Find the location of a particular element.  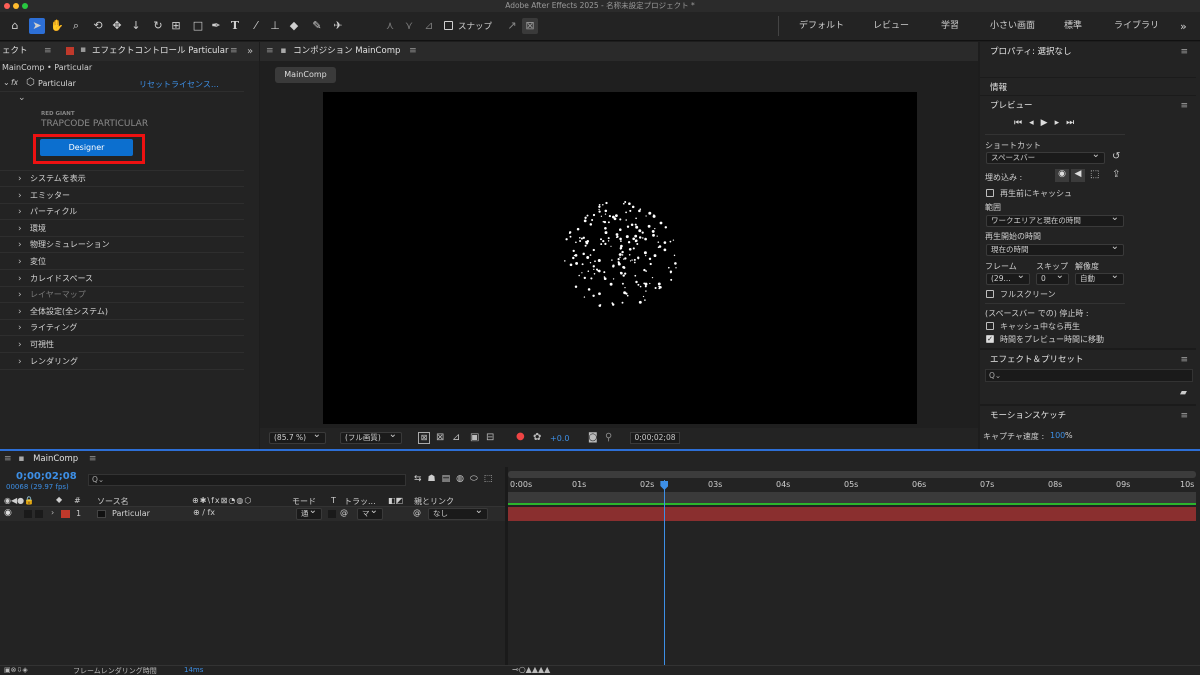

stop-option2-checkbox: ✓ is located at coordinates (990, 339).